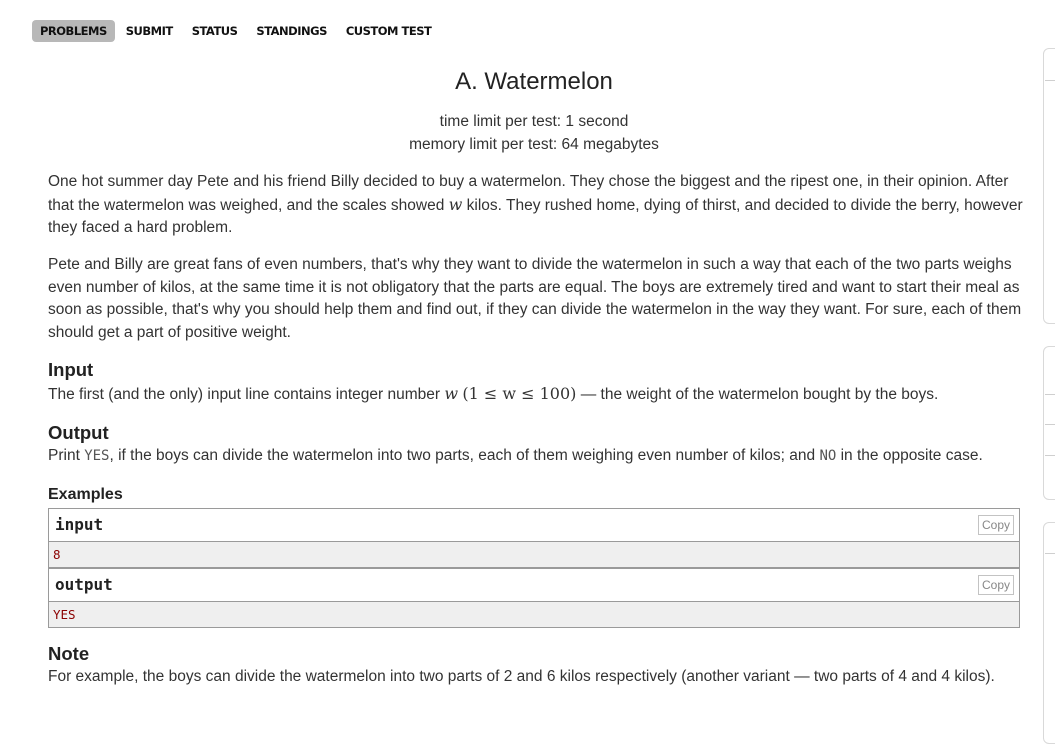  What do you see at coordinates (97, 456) in the screenshot?
I see `output-yes-token: YES` at bounding box center [97, 456].